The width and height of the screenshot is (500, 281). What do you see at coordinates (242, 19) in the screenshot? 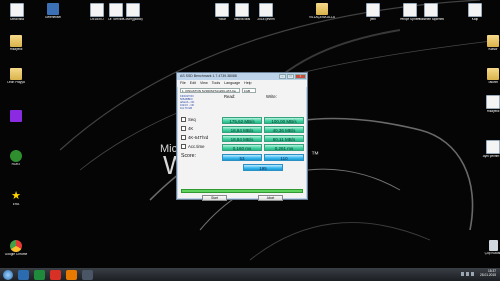
I see `desktop-icon-label: Vatova falsi` at bounding box center [242, 19].